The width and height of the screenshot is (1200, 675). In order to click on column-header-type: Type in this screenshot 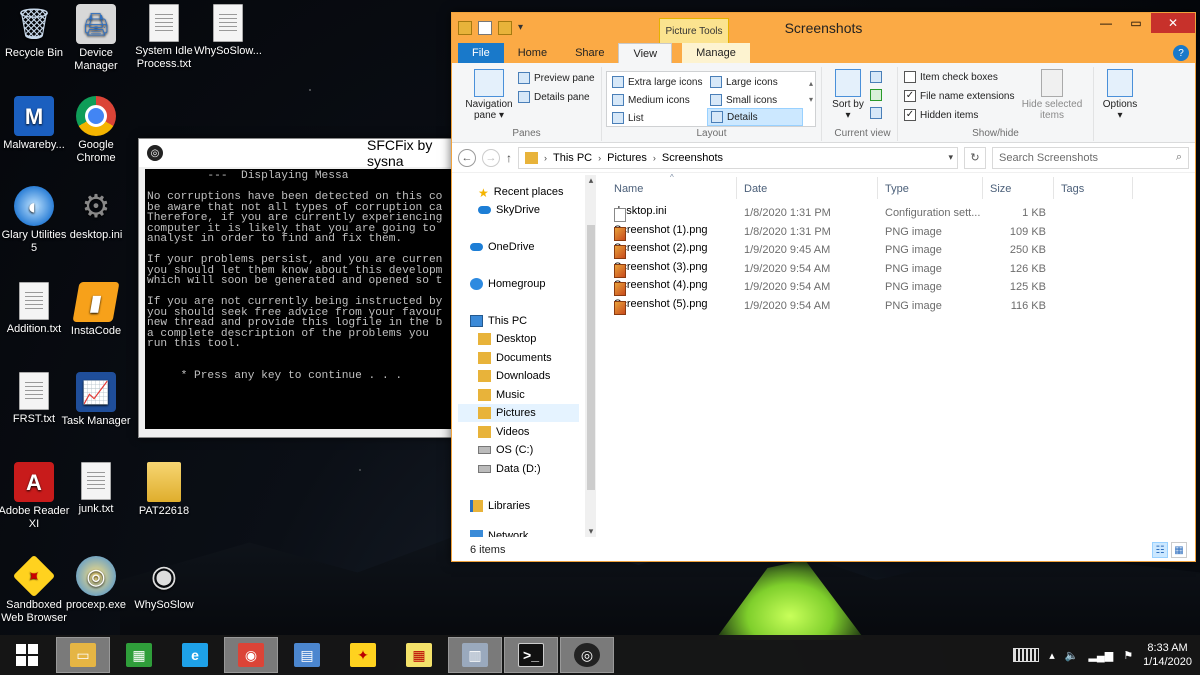, I will do `click(897, 189)`.